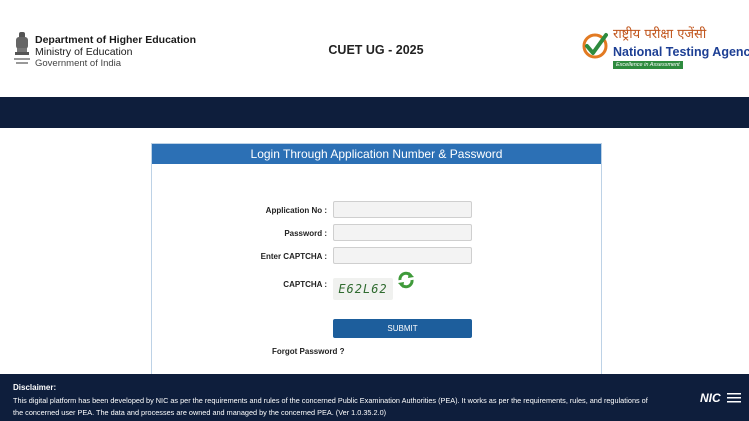 The height and width of the screenshot is (421, 749). Describe the element at coordinates (363, 289) in the screenshot. I see `captcha-image: E62L62` at that location.